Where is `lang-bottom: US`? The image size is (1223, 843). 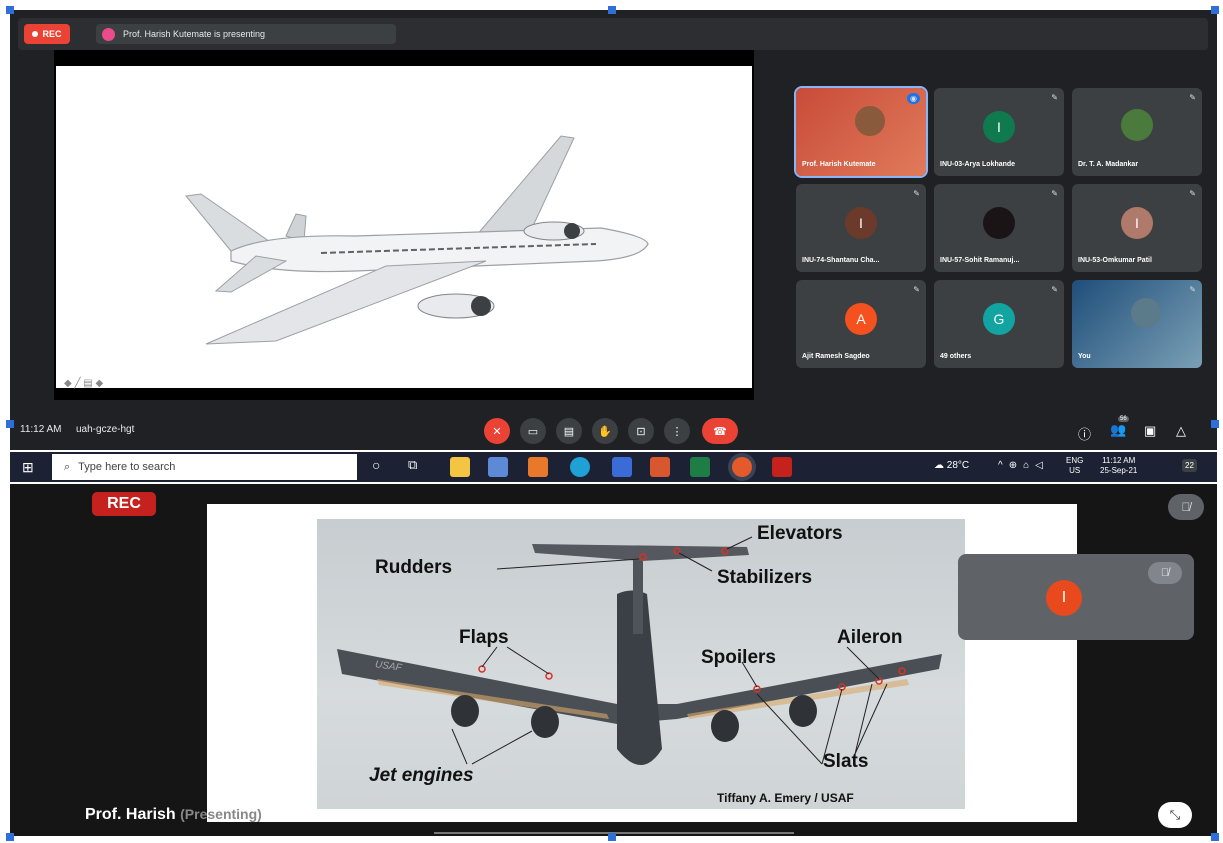
lang-bottom: US is located at coordinates (1075, 470).